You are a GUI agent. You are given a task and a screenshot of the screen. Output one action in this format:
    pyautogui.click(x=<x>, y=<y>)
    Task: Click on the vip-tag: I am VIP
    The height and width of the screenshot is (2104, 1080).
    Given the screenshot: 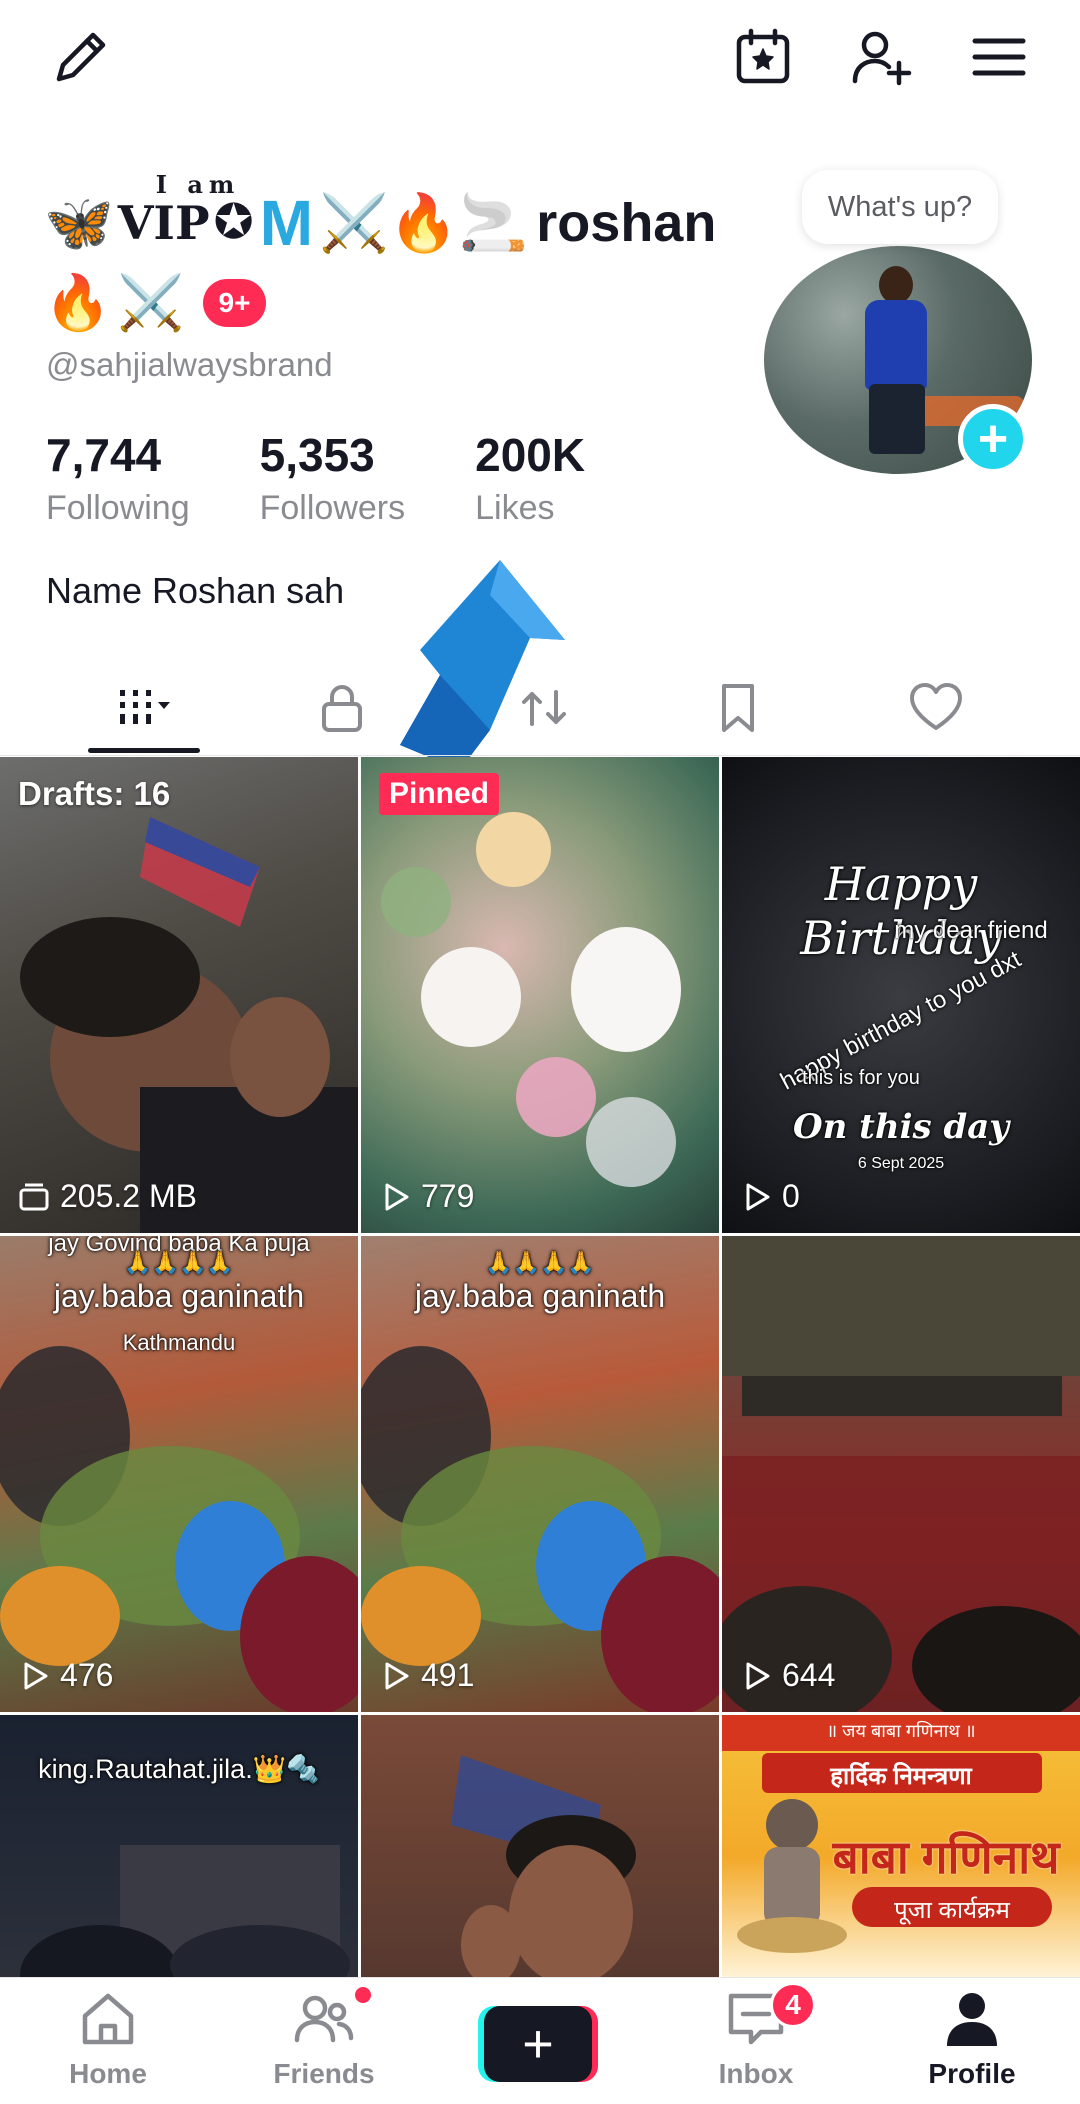 What is the action you would take?
    pyautogui.click(x=179, y=210)
    